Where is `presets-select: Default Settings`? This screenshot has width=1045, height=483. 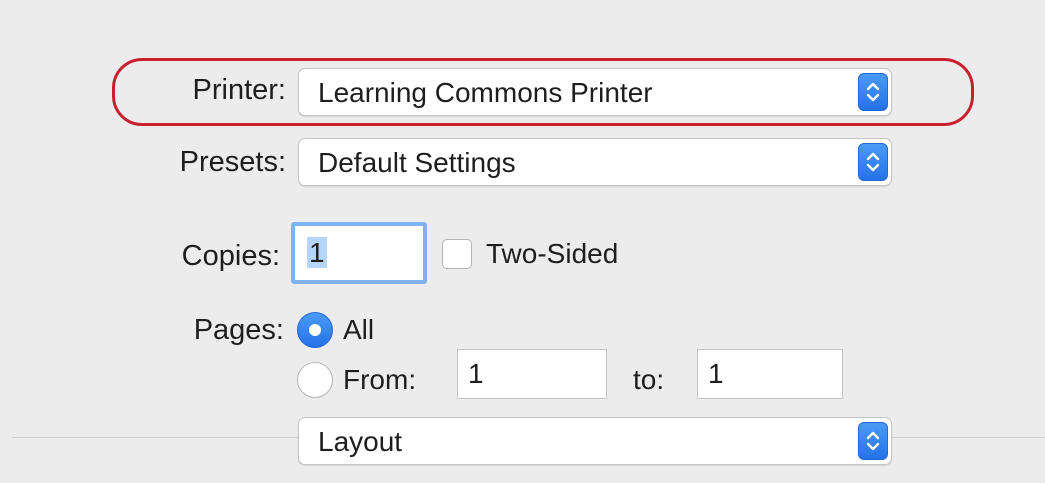 presets-select: Default Settings is located at coordinates (595, 162).